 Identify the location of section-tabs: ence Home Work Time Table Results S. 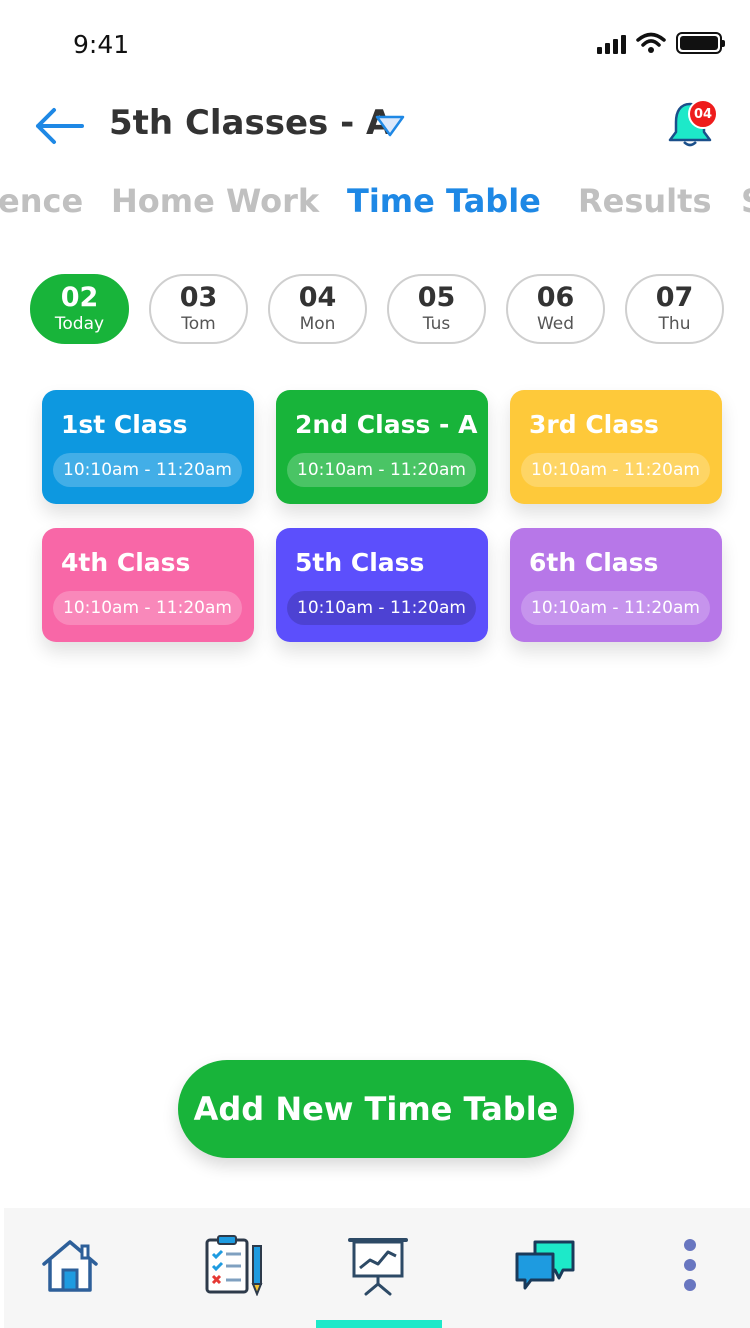
(375, 207).